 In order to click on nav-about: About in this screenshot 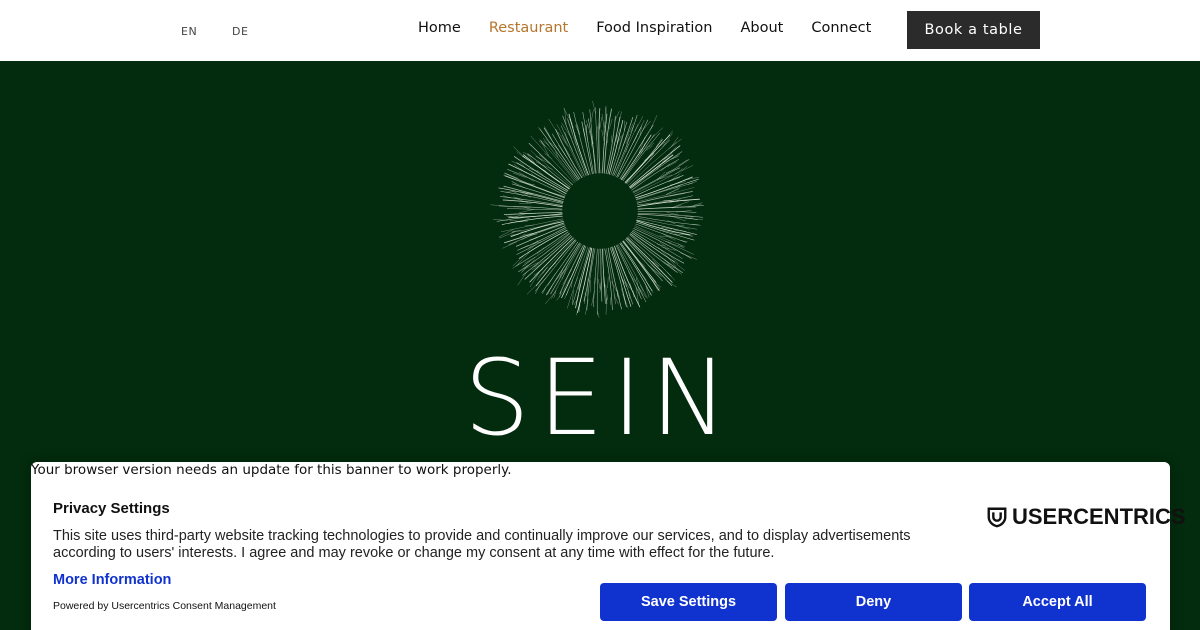, I will do `click(761, 28)`.